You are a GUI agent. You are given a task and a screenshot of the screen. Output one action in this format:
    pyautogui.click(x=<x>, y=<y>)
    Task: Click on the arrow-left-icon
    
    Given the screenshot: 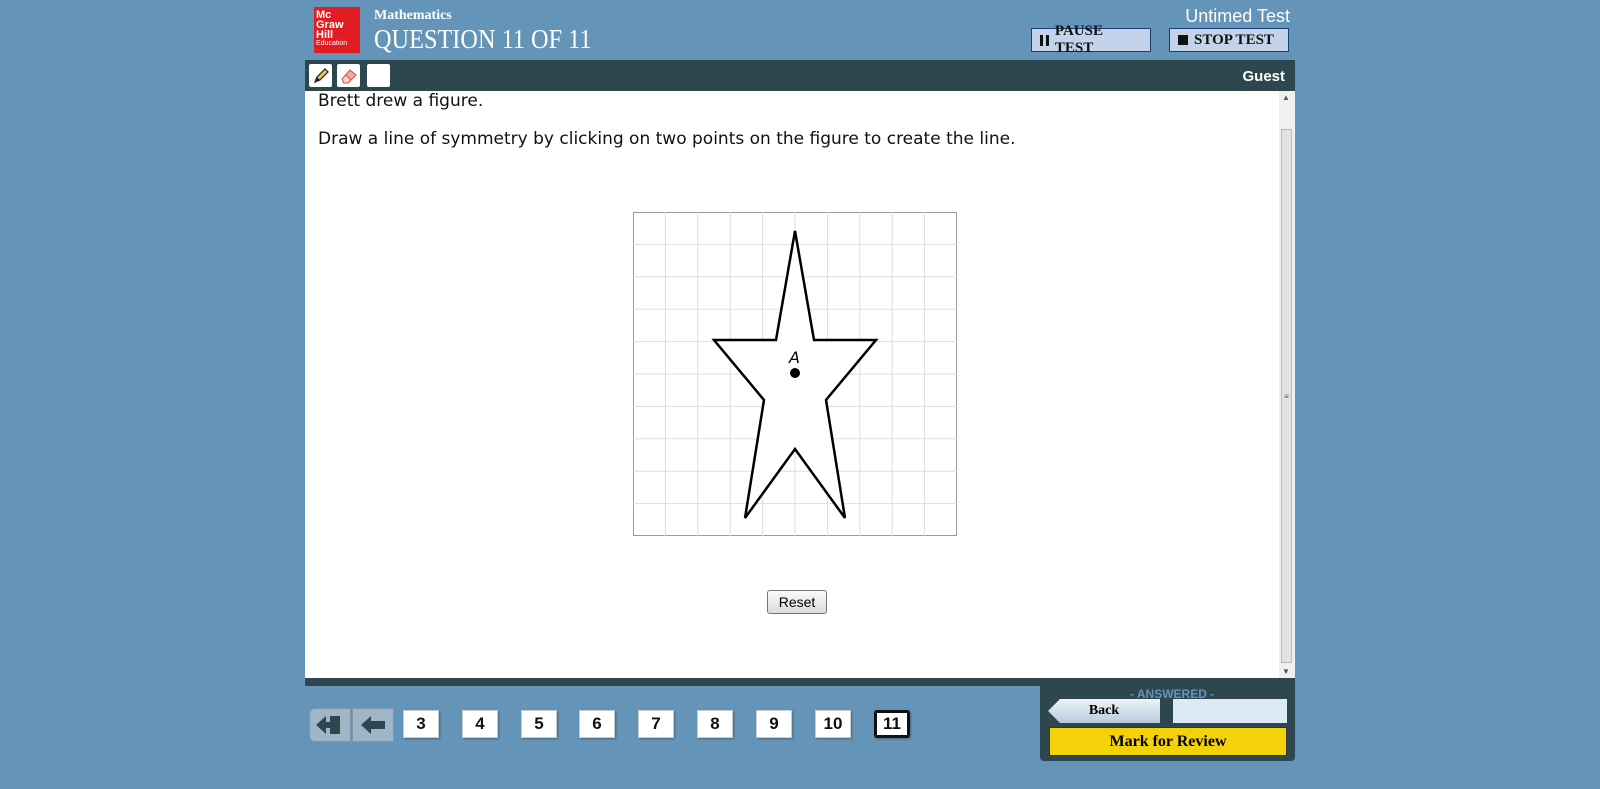 What is the action you would take?
    pyautogui.click(x=373, y=725)
    